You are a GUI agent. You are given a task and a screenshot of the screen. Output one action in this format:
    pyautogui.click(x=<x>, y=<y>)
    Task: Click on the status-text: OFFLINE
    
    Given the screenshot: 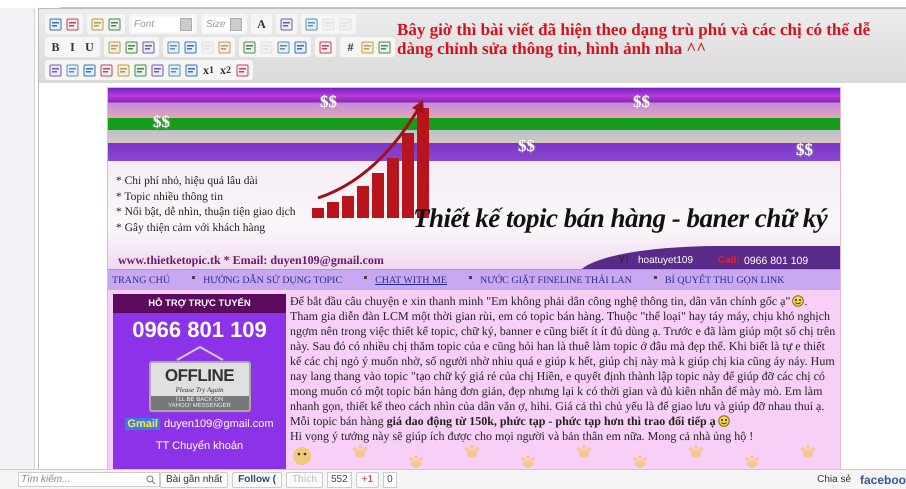 What is the action you would take?
    pyautogui.click(x=199, y=376)
    